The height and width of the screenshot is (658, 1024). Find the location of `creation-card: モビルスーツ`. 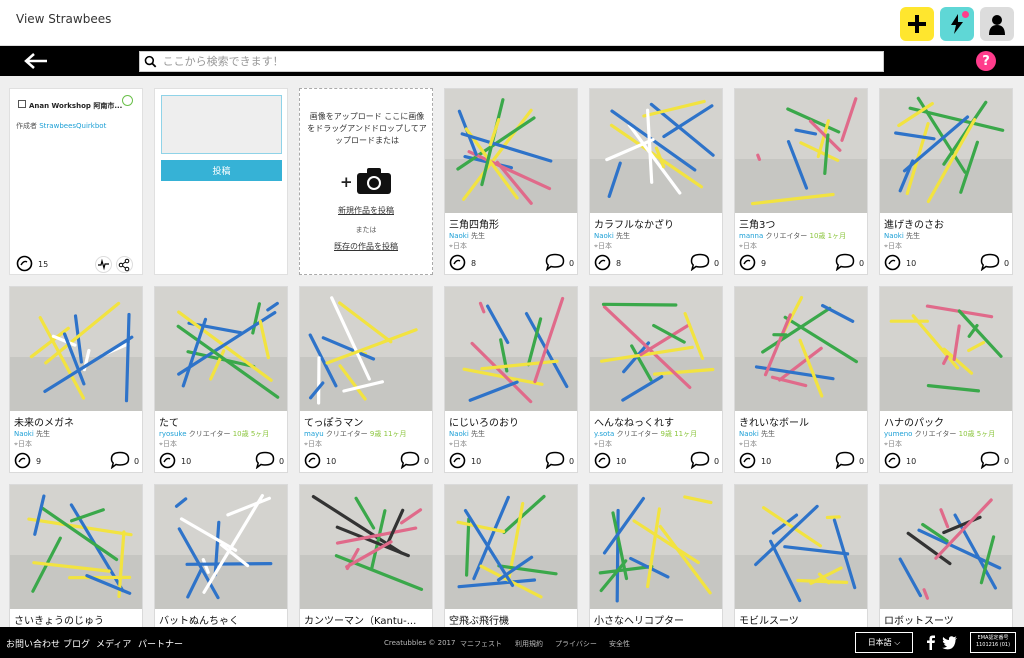

creation-card: モビルスーツ is located at coordinates (801, 555).